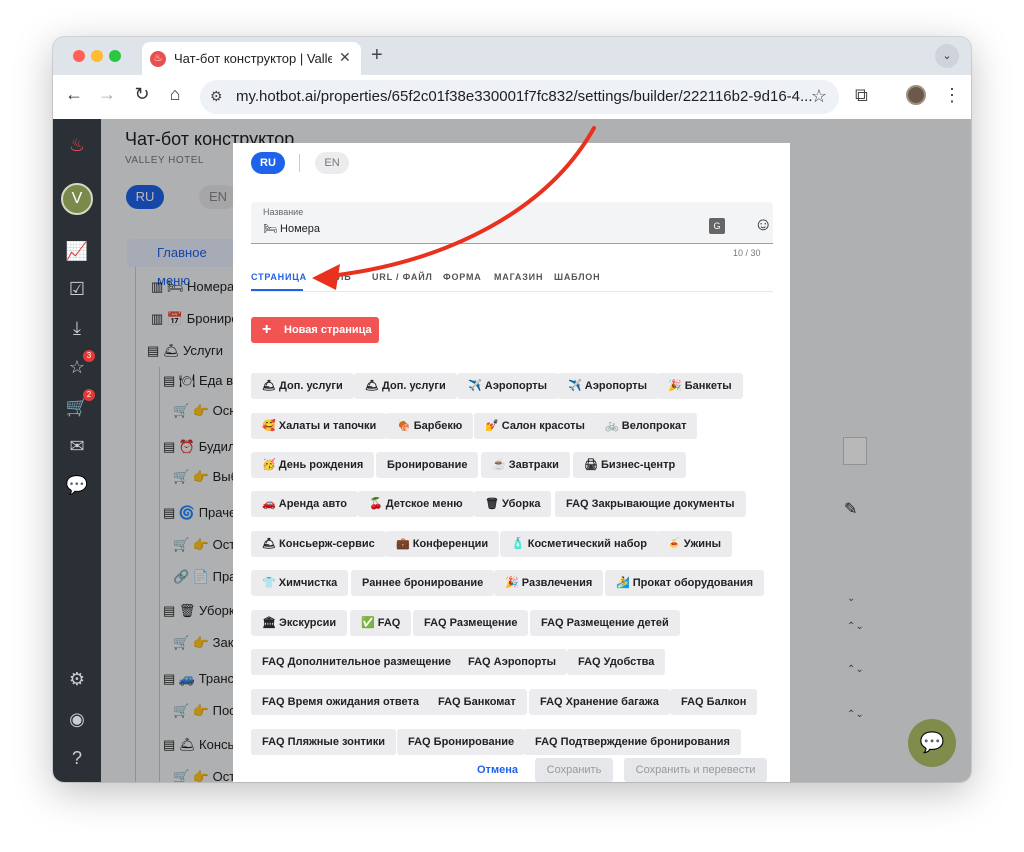 The width and height of the screenshot is (1024, 852). What do you see at coordinates (461, 742) in the screenshot?
I see `page-chip: FAQ Бронирование` at bounding box center [461, 742].